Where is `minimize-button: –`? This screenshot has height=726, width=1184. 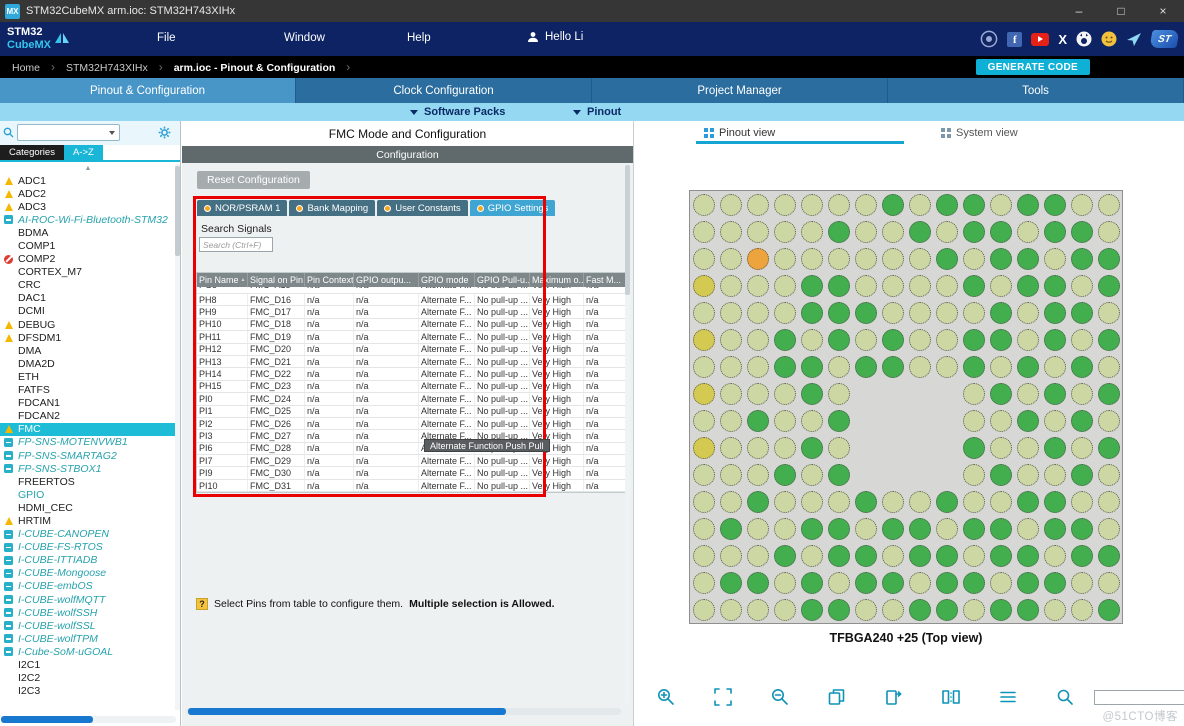 minimize-button: – is located at coordinates (1079, 11).